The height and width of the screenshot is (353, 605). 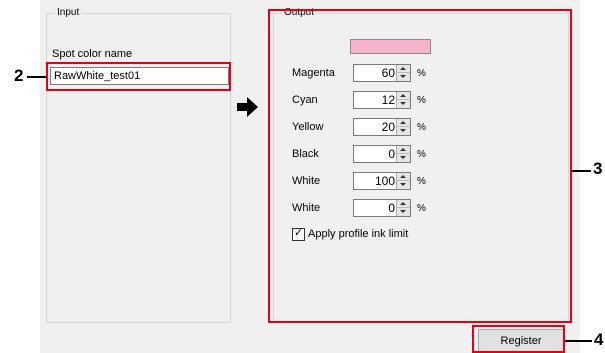 What do you see at coordinates (92, 54) in the screenshot?
I see `spot-color-name-label: Spot color name` at bounding box center [92, 54].